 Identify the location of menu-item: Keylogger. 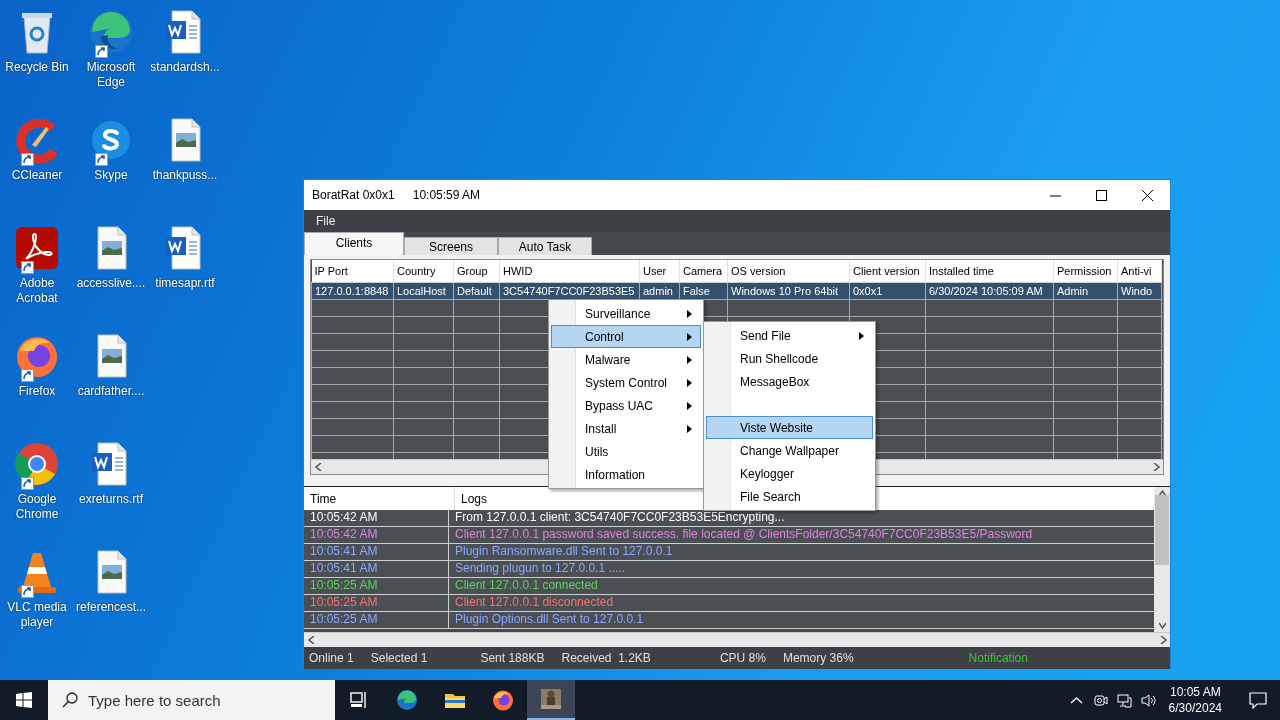
(789, 473).